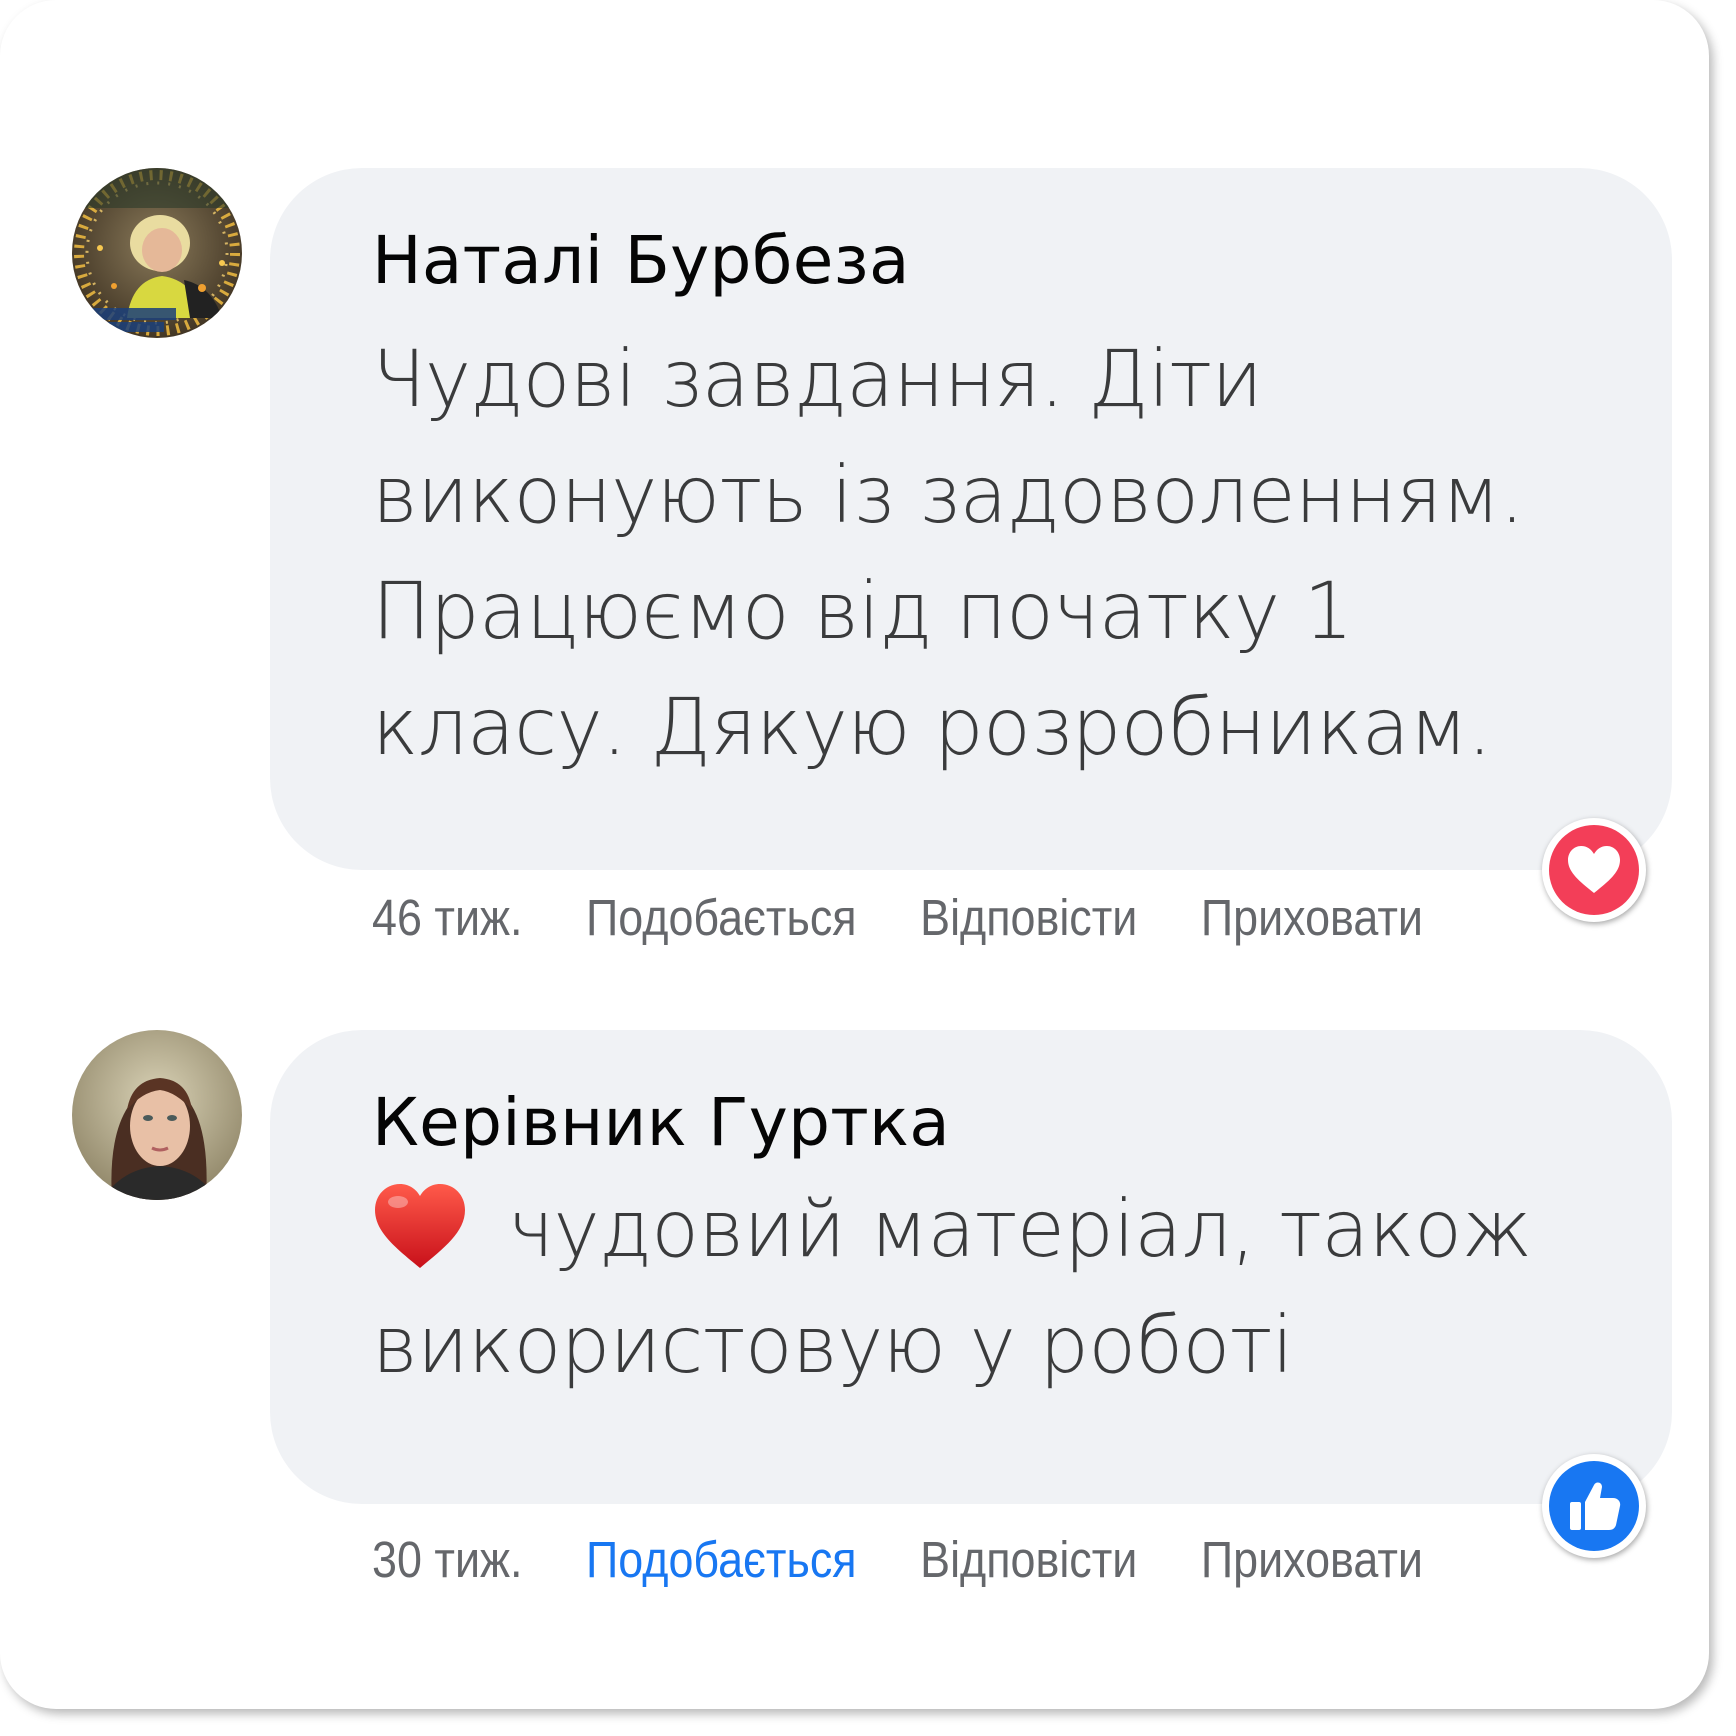 The width and height of the screenshot is (1736, 1736). What do you see at coordinates (1002, 261) in the screenshot?
I see `author-name: Наталі Бурбеза` at bounding box center [1002, 261].